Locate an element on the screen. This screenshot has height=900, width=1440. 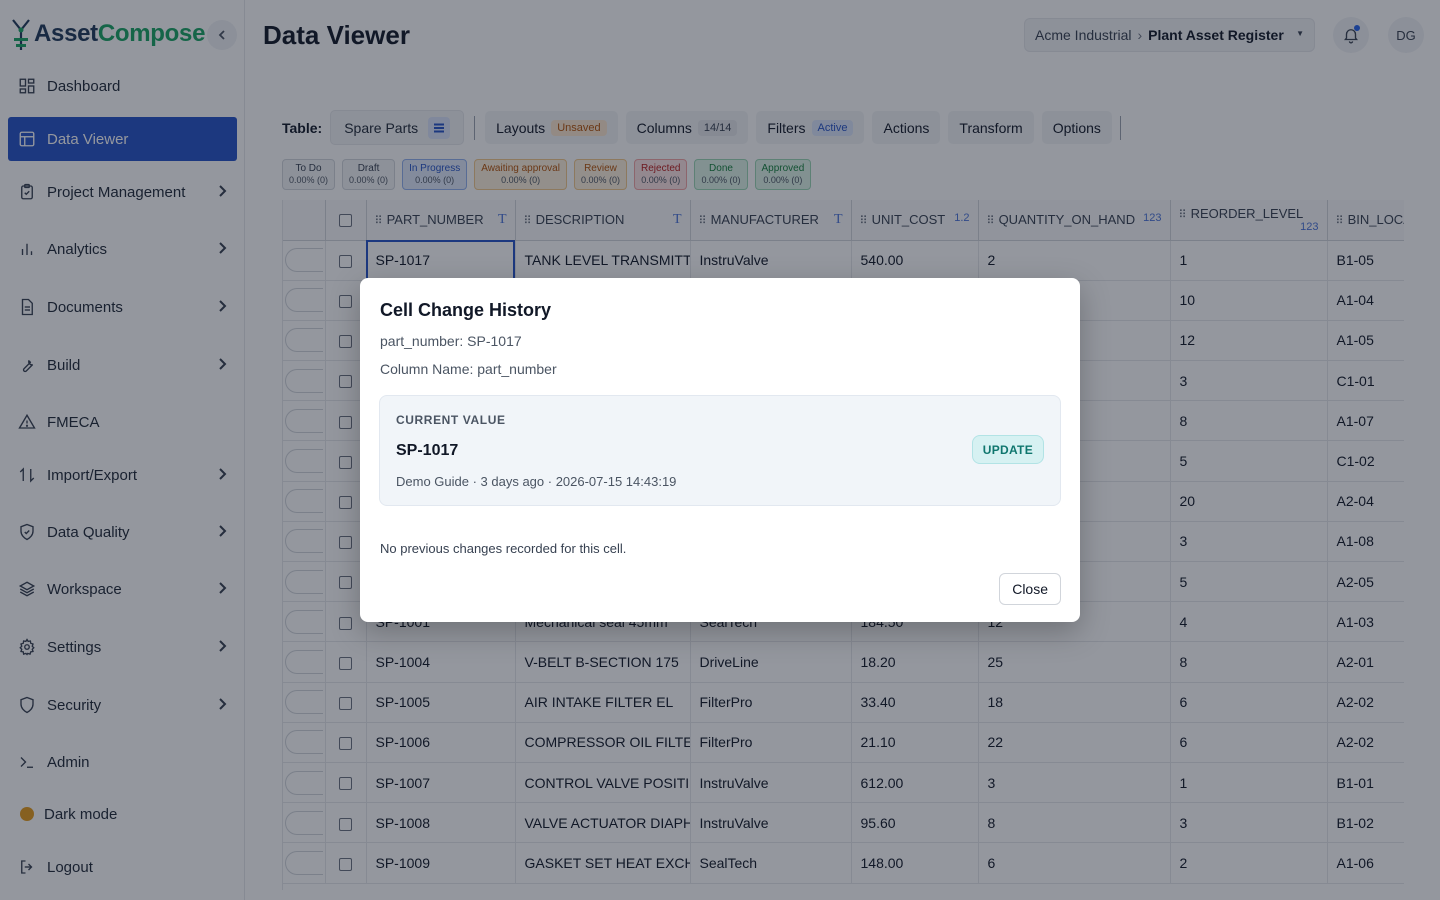
current-value-label: CURRENT VALUE is located at coordinates (451, 420).